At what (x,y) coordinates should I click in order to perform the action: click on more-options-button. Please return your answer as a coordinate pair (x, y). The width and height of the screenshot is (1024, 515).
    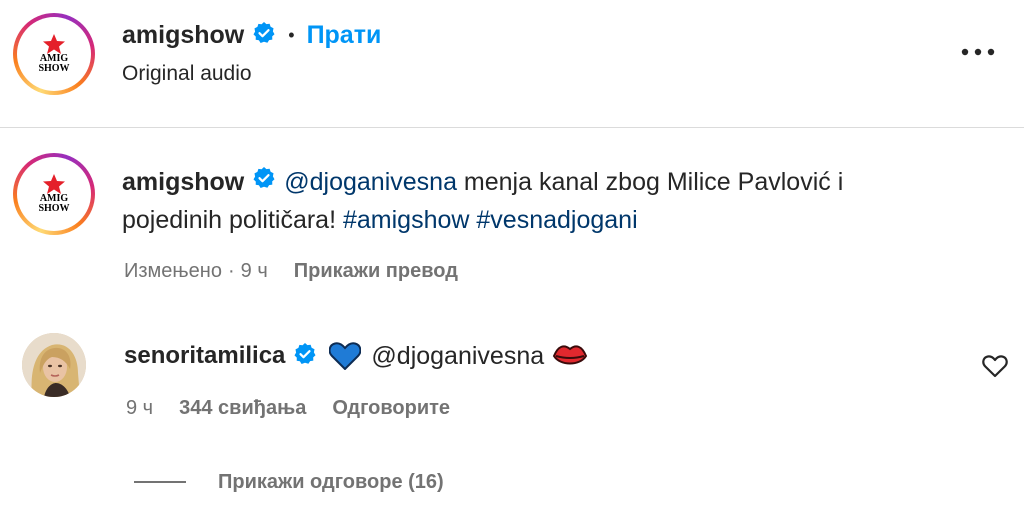
    Looking at the image, I should click on (978, 52).